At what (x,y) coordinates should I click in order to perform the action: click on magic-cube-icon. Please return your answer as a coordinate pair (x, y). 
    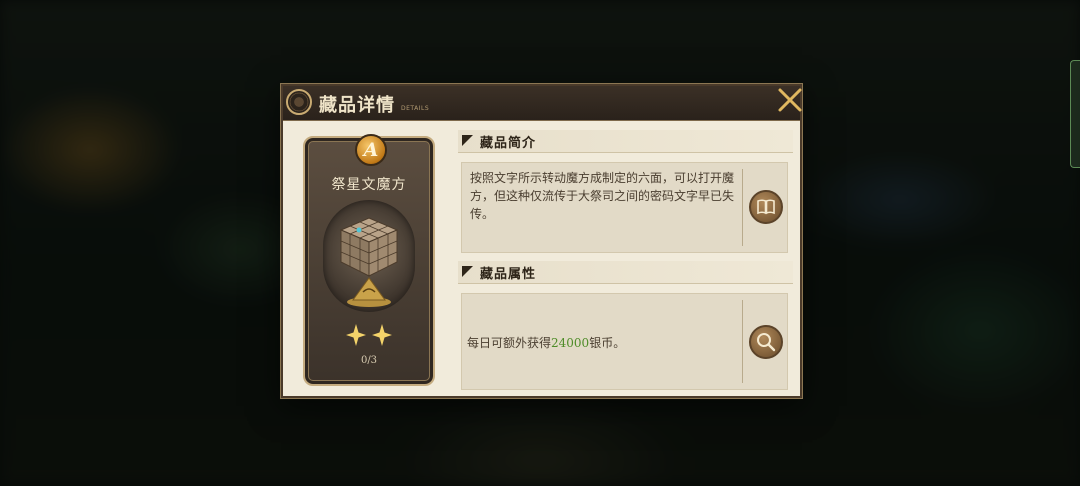
    Looking at the image, I should click on (369, 262).